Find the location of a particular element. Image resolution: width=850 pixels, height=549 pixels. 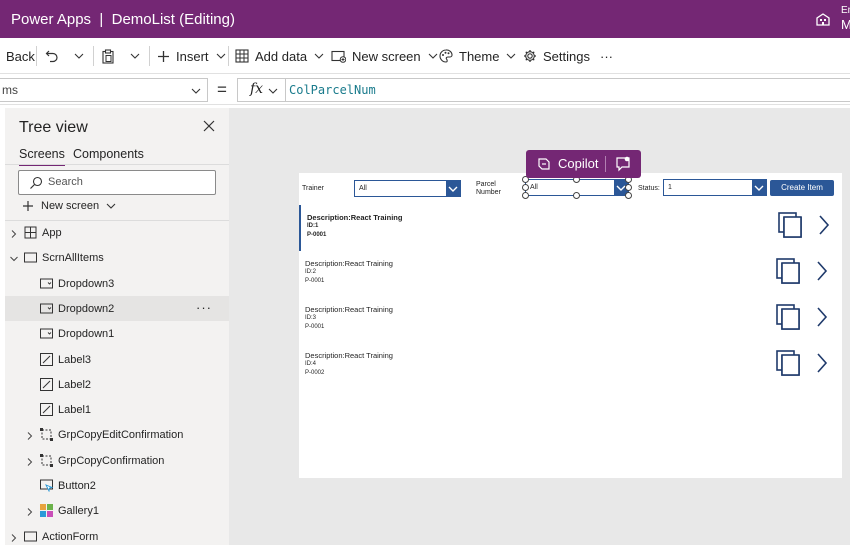

formula-bar: ms = fx ColParcelNum is located at coordinates (425, 90).